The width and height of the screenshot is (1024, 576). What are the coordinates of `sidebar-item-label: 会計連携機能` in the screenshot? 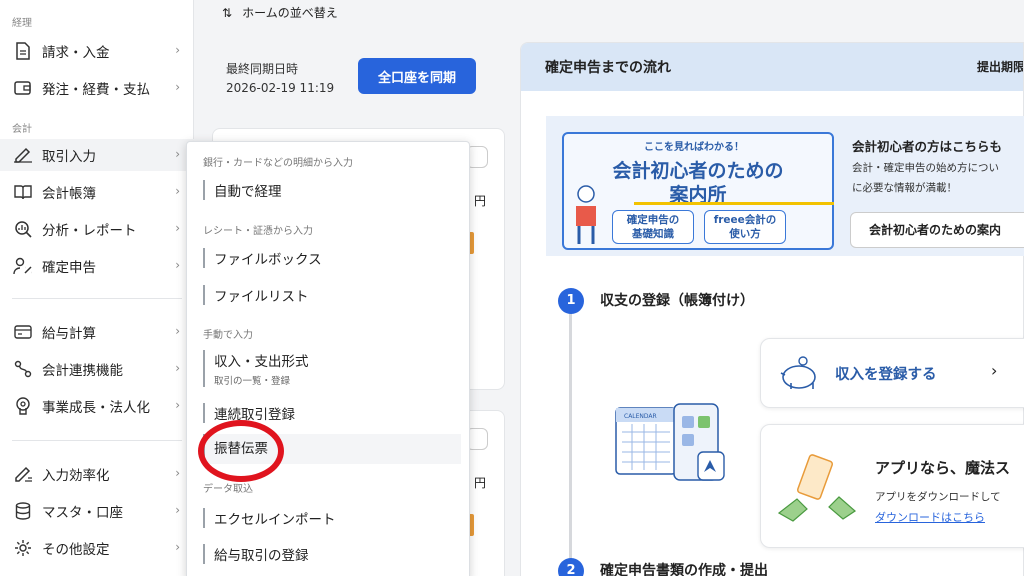 It's located at (82, 371).